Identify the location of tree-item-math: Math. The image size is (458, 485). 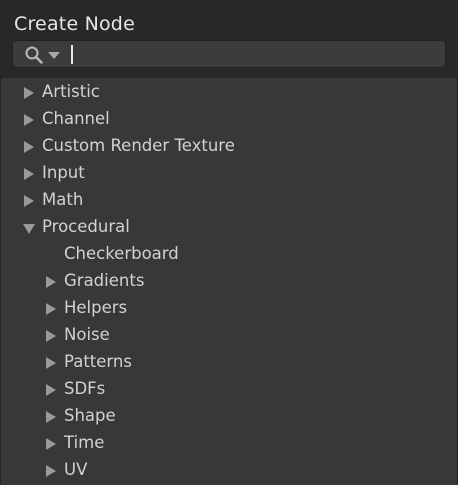
(229, 199).